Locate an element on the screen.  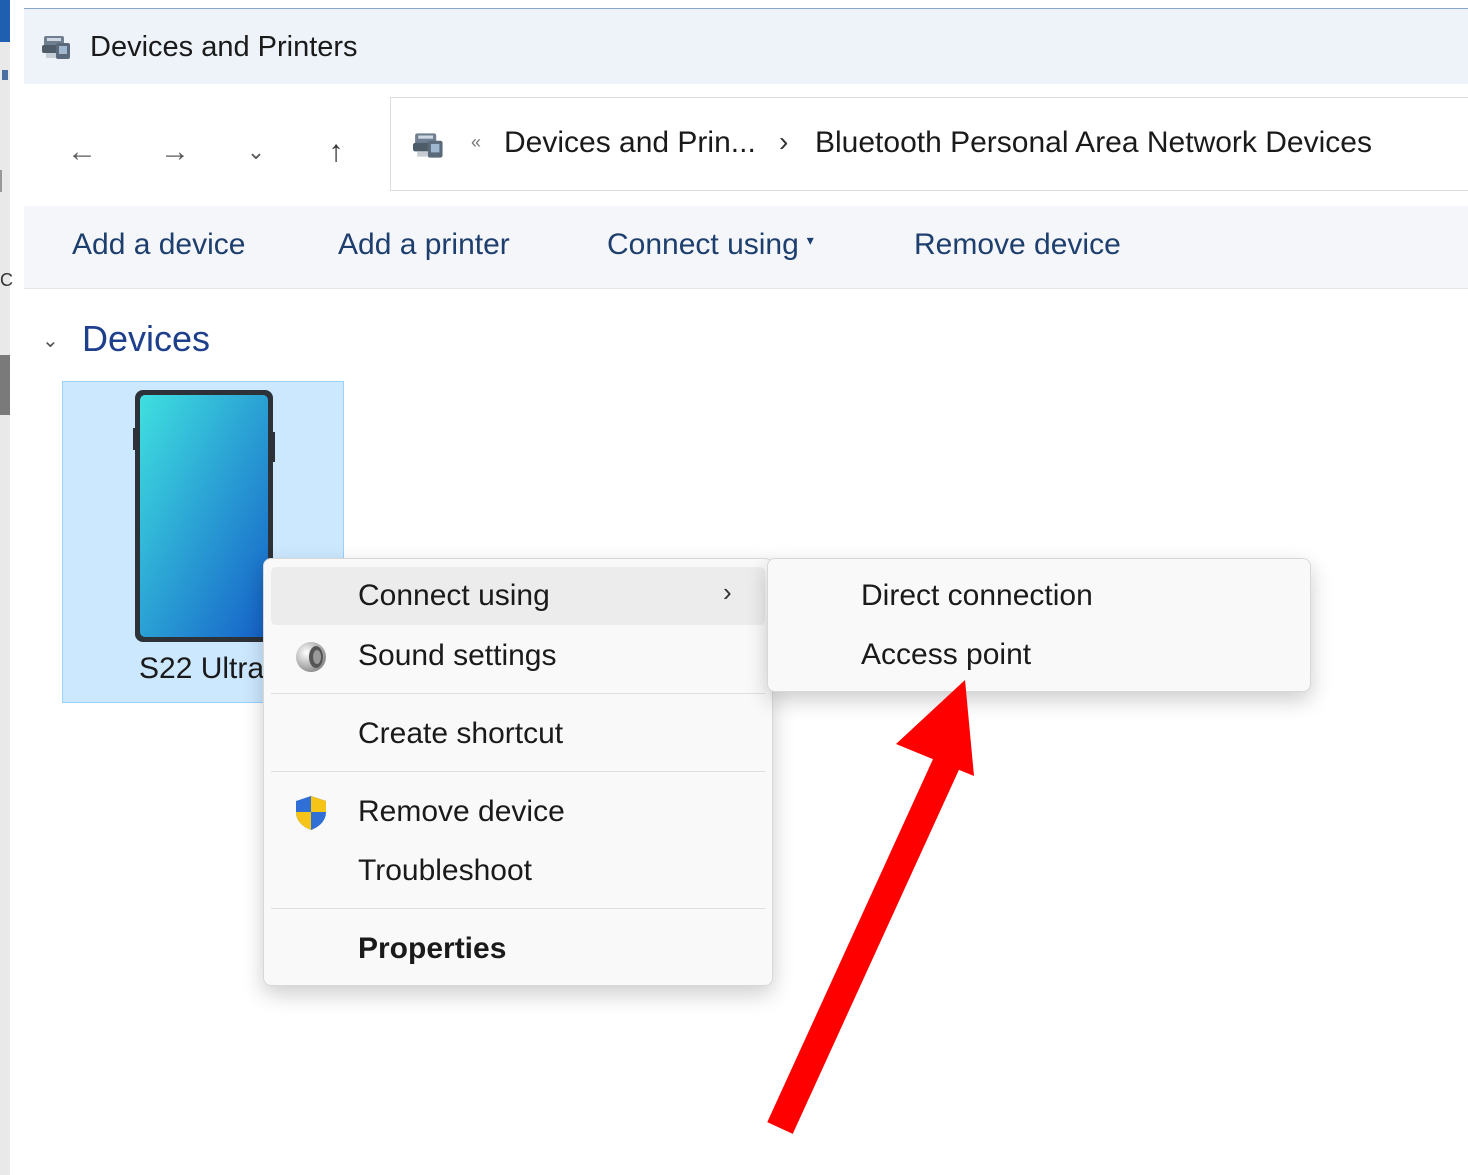
forward-button: → is located at coordinates (175, 152).